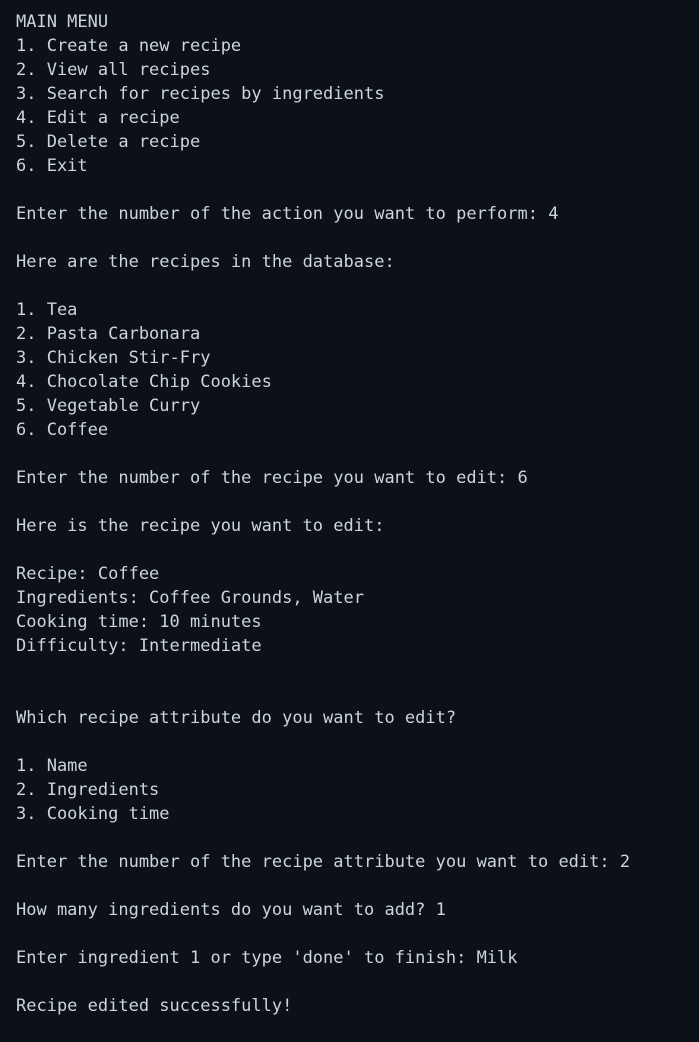 This screenshot has height=1042, width=699. Describe the element at coordinates (113, 358) in the screenshot. I see `recipe-list-item: 3. Chicken Stir-Fry` at that location.